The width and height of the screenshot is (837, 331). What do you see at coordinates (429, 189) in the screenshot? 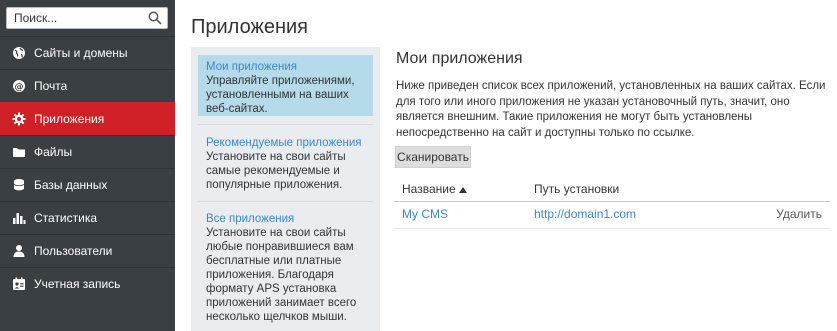
I see `column-header-label: Название` at bounding box center [429, 189].